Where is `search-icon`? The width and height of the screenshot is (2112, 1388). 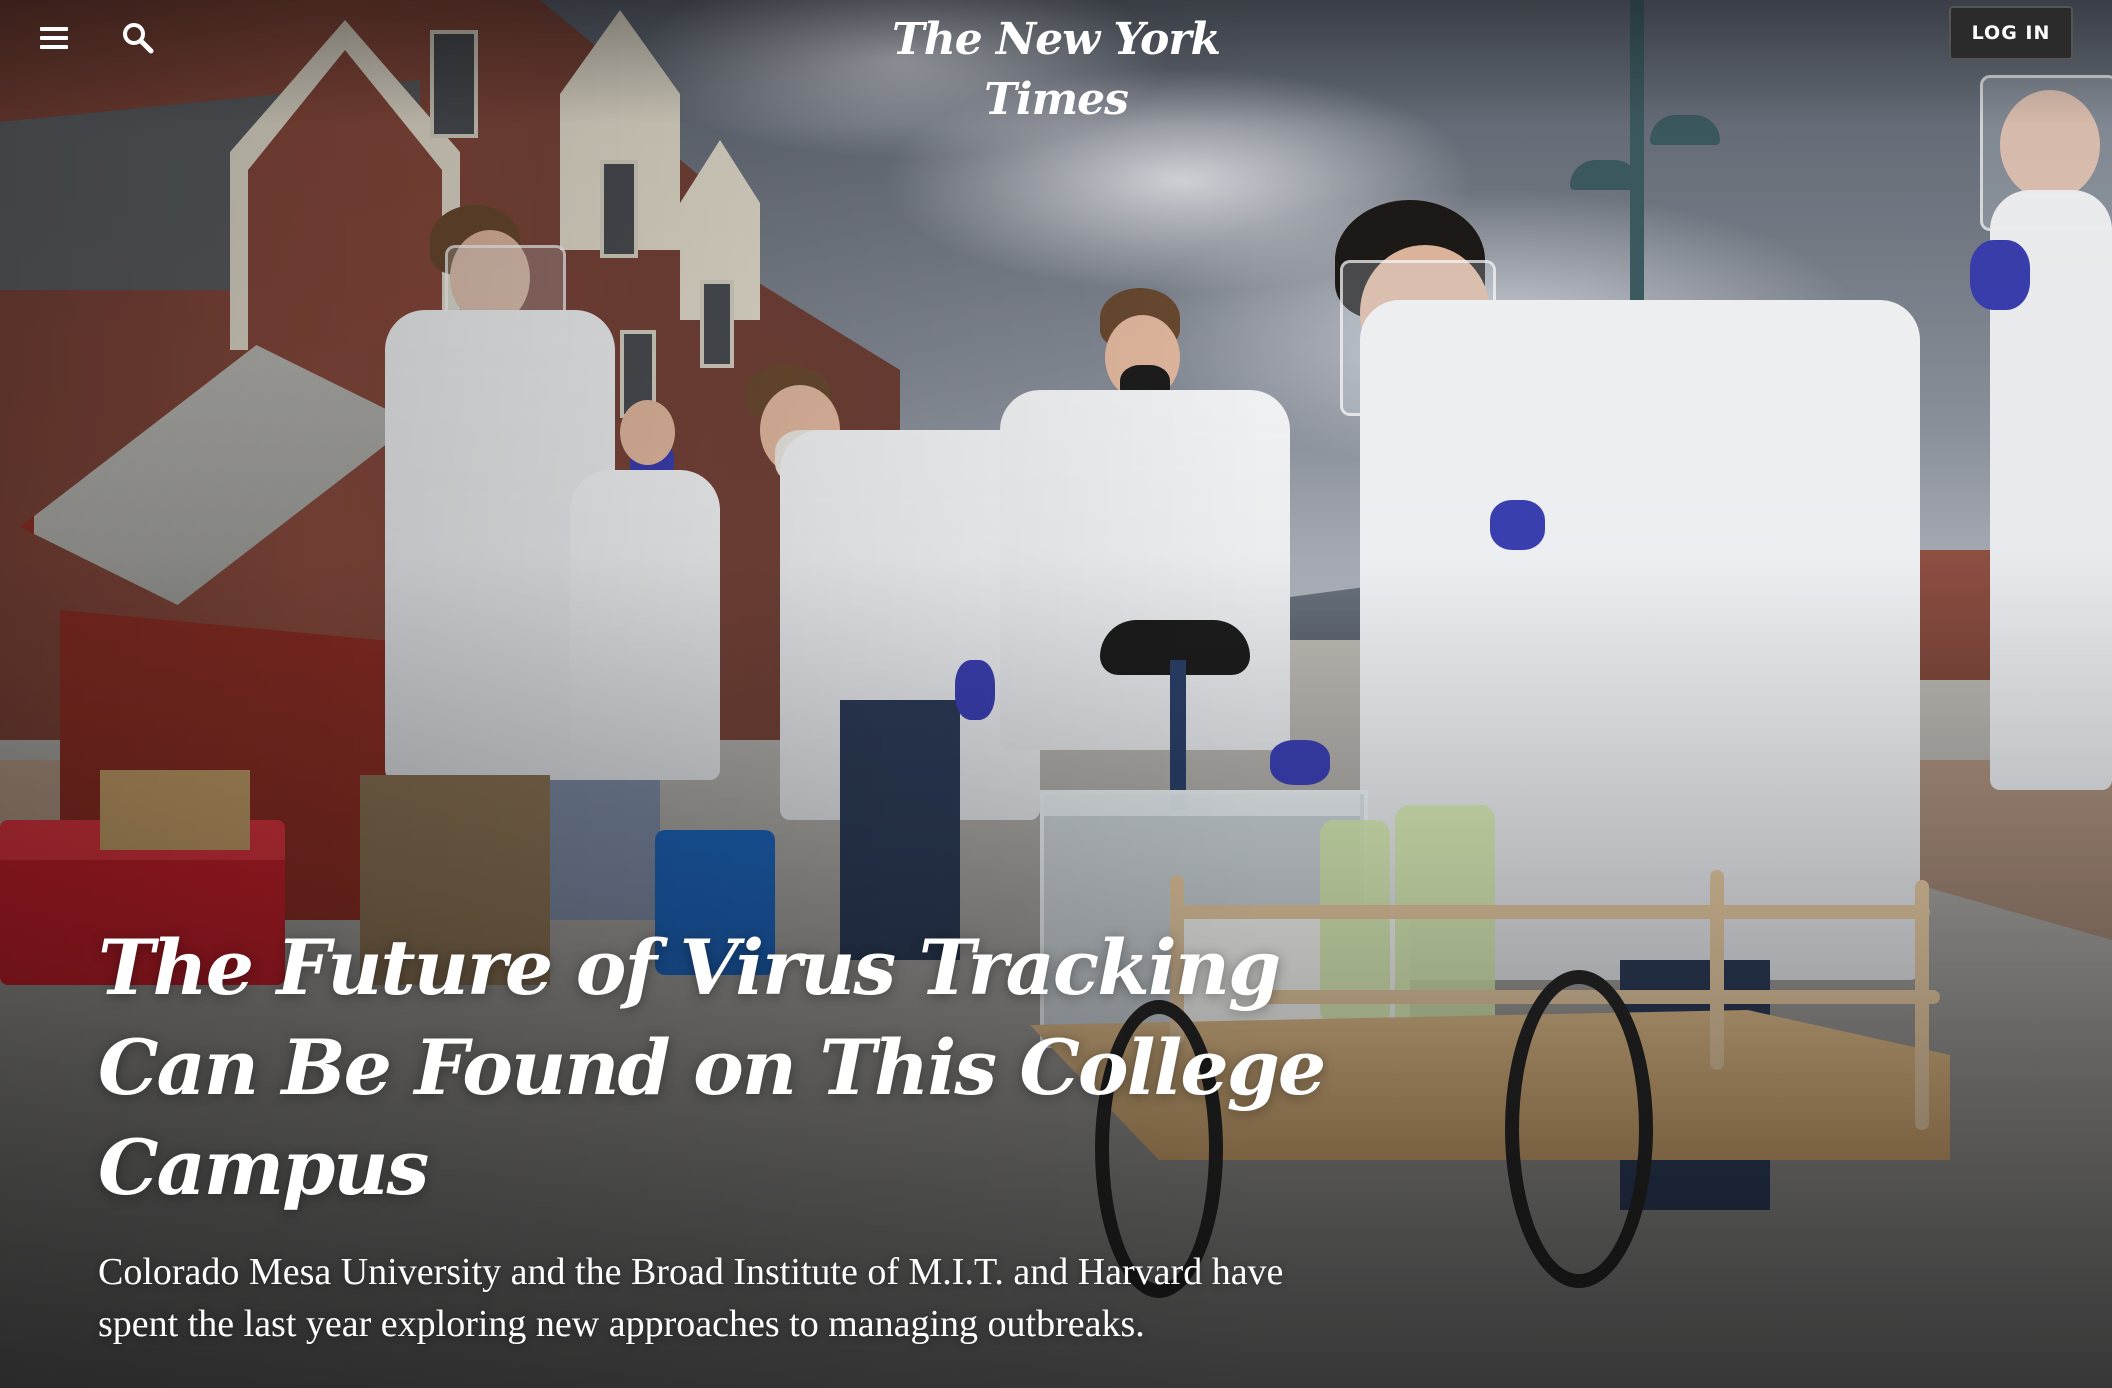 search-icon is located at coordinates (138, 38).